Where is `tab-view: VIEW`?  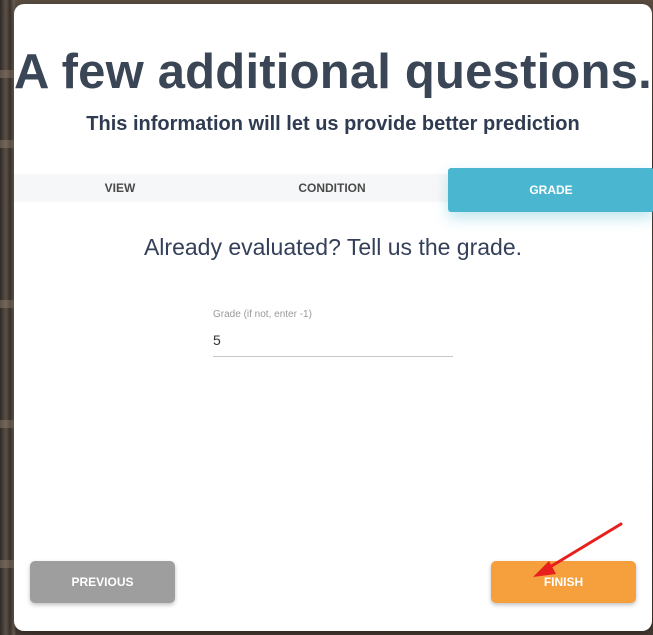 tab-view: VIEW is located at coordinates (120, 188).